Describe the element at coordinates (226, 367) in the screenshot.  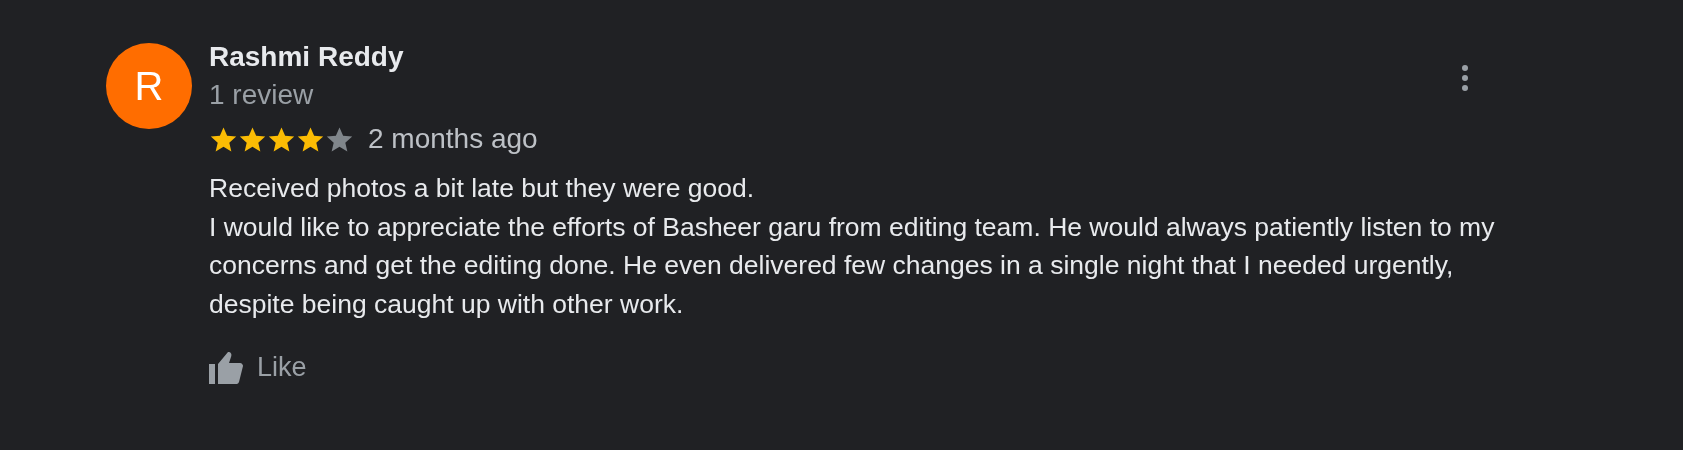
I see `thumbs-up-icon` at that location.